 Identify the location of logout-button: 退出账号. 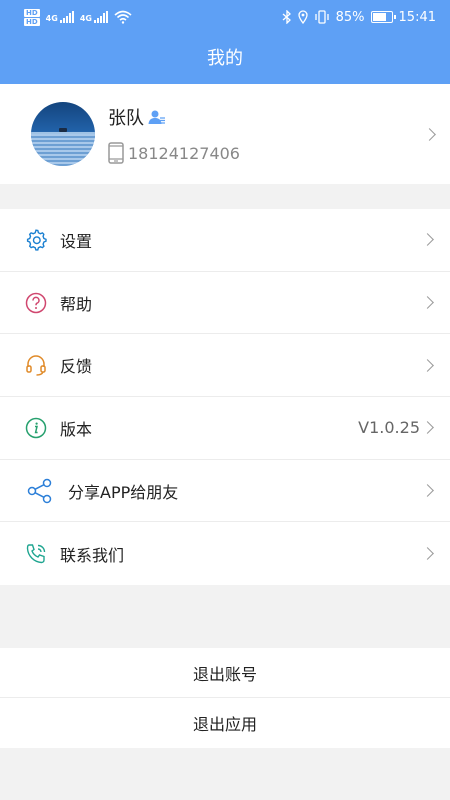
(225, 673).